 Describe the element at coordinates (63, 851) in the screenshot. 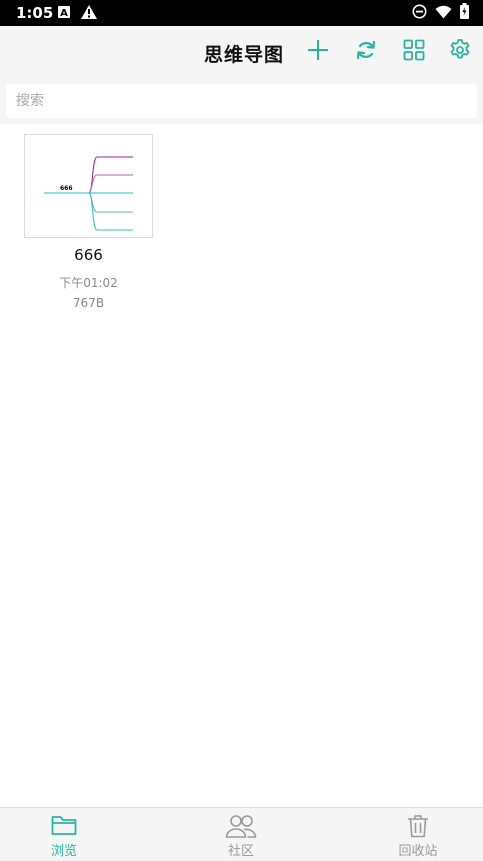

I see `nav-browse-label: 浏览` at that location.